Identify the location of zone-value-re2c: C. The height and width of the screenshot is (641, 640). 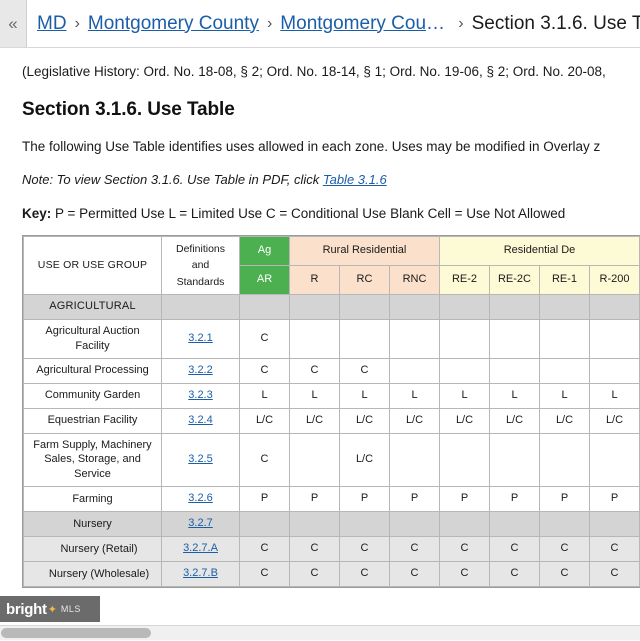
(514, 549).